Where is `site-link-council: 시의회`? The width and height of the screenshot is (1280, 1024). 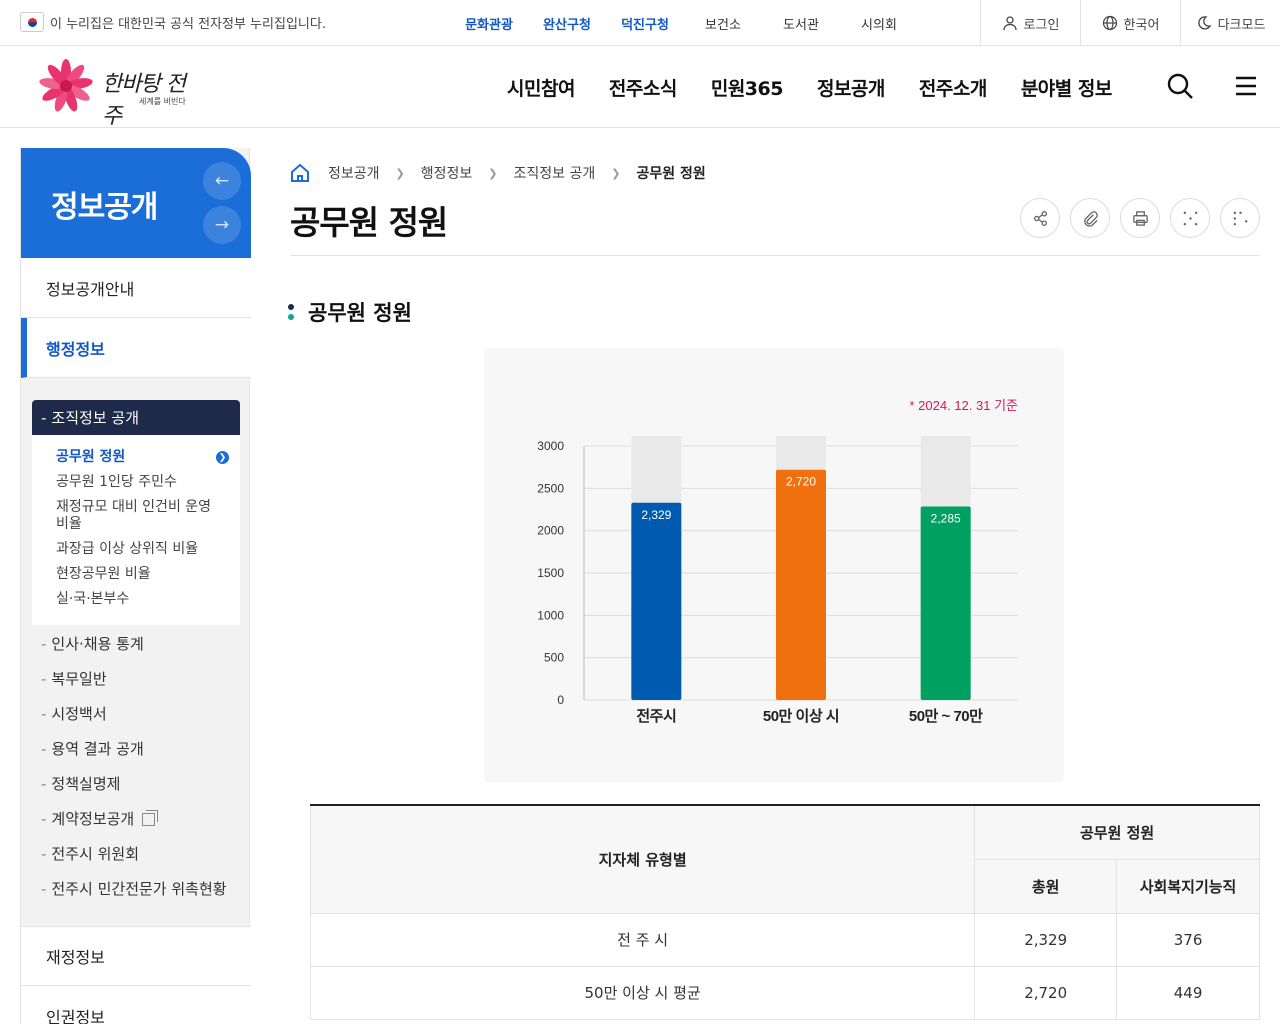
site-link-council: 시의회 is located at coordinates (879, 23).